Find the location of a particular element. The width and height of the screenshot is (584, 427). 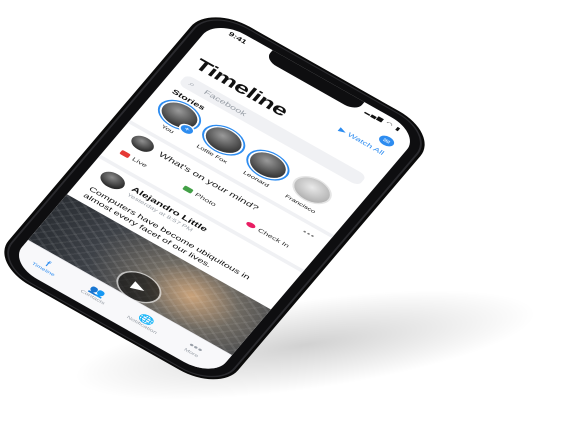

location-pin-icon is located at coordinates (251, 225).